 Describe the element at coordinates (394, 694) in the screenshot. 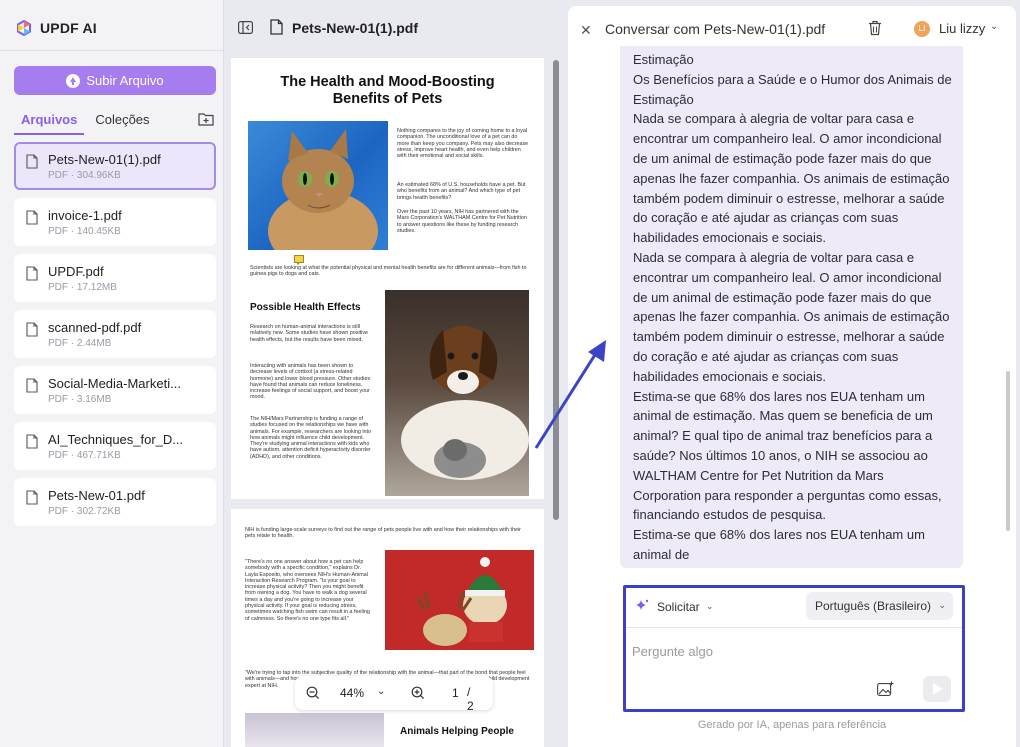

I see `zoom-toolbar: 44% ⌄ 1 / 2` at that location.